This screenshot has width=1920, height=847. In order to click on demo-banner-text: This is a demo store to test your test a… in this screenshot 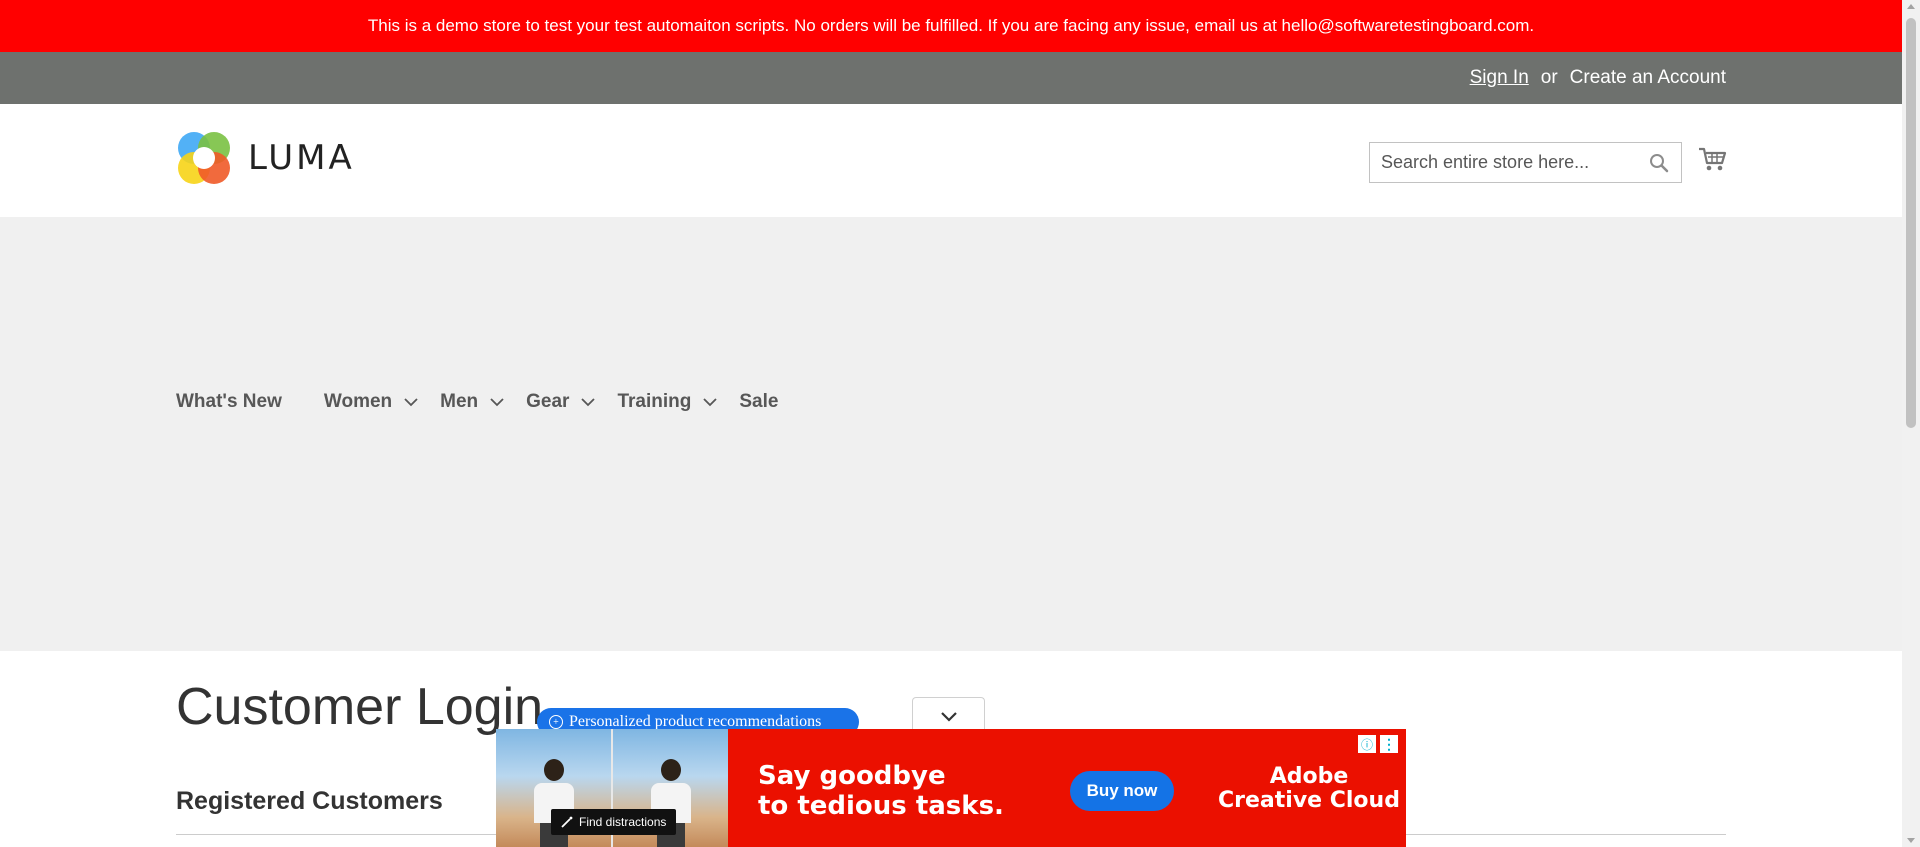, I will do `click(951, 25)`.